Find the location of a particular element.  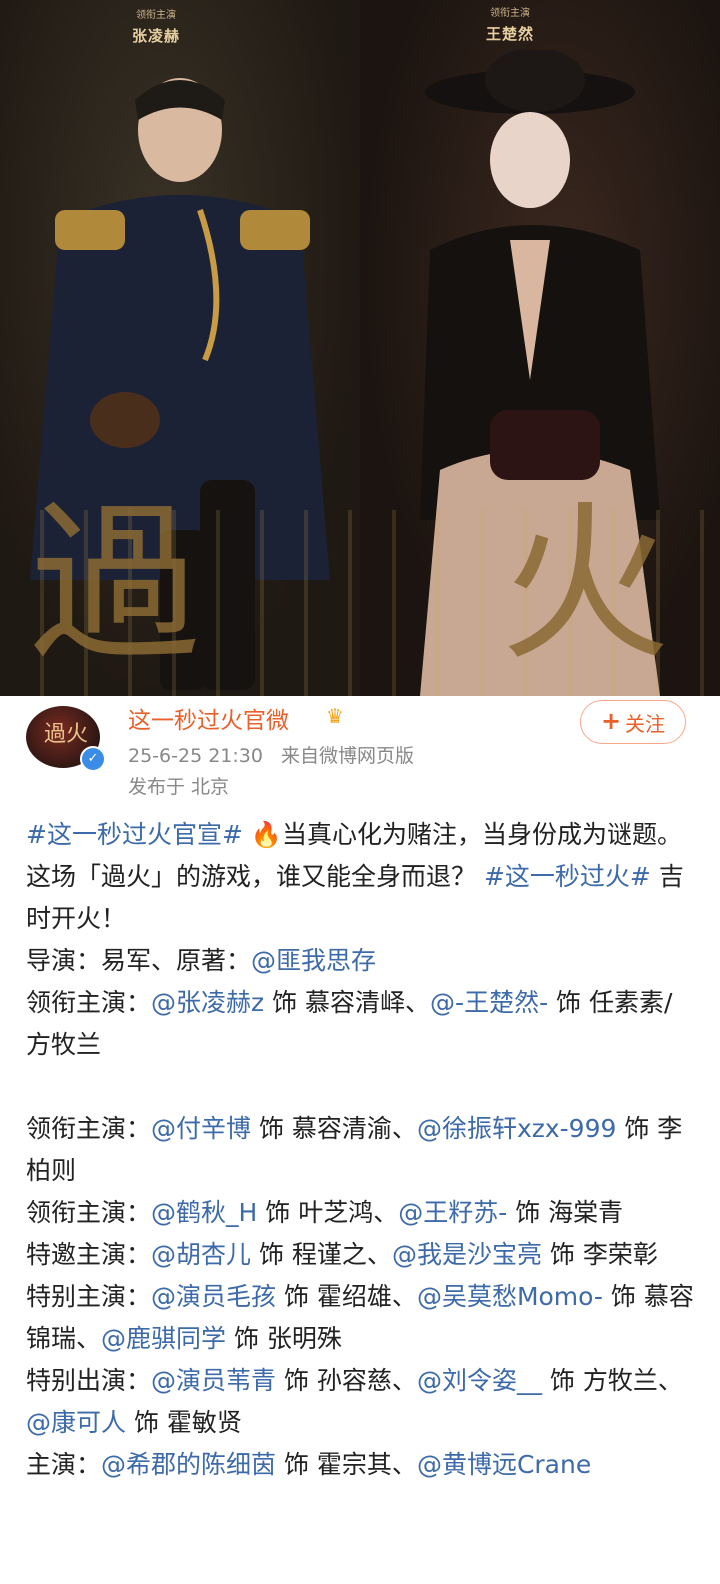

role-text: 饰 张明殊 is located at coordinates (287, 1338).